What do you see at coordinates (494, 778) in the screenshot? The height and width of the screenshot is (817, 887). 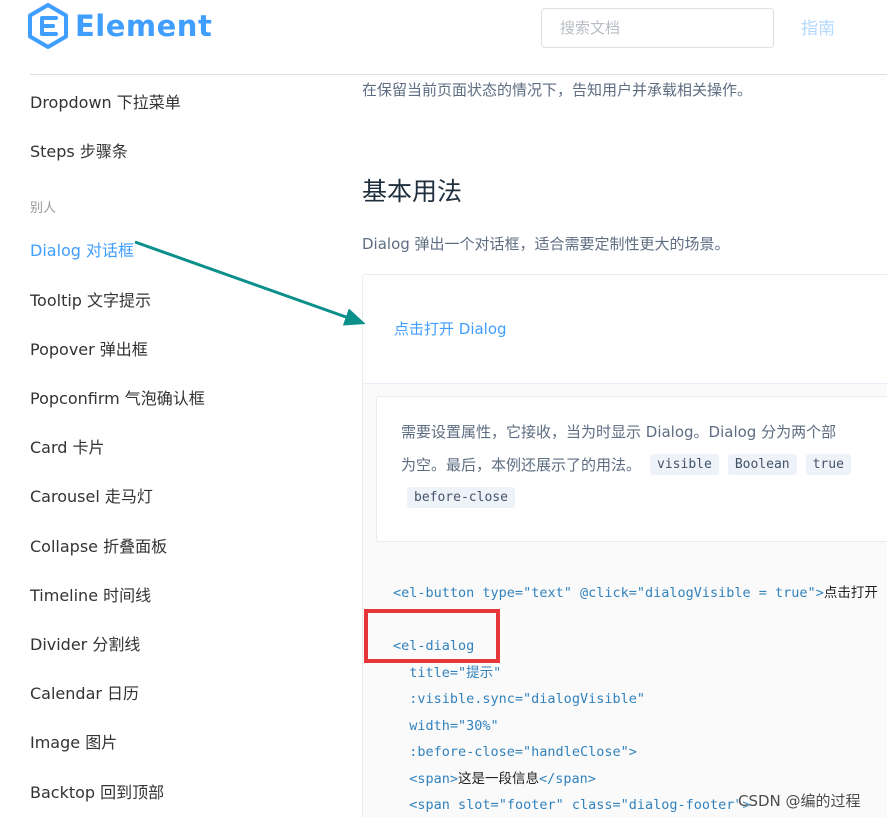 I see `code-line: <span>这是一段信息</span>` at bounding box center [494, 778].